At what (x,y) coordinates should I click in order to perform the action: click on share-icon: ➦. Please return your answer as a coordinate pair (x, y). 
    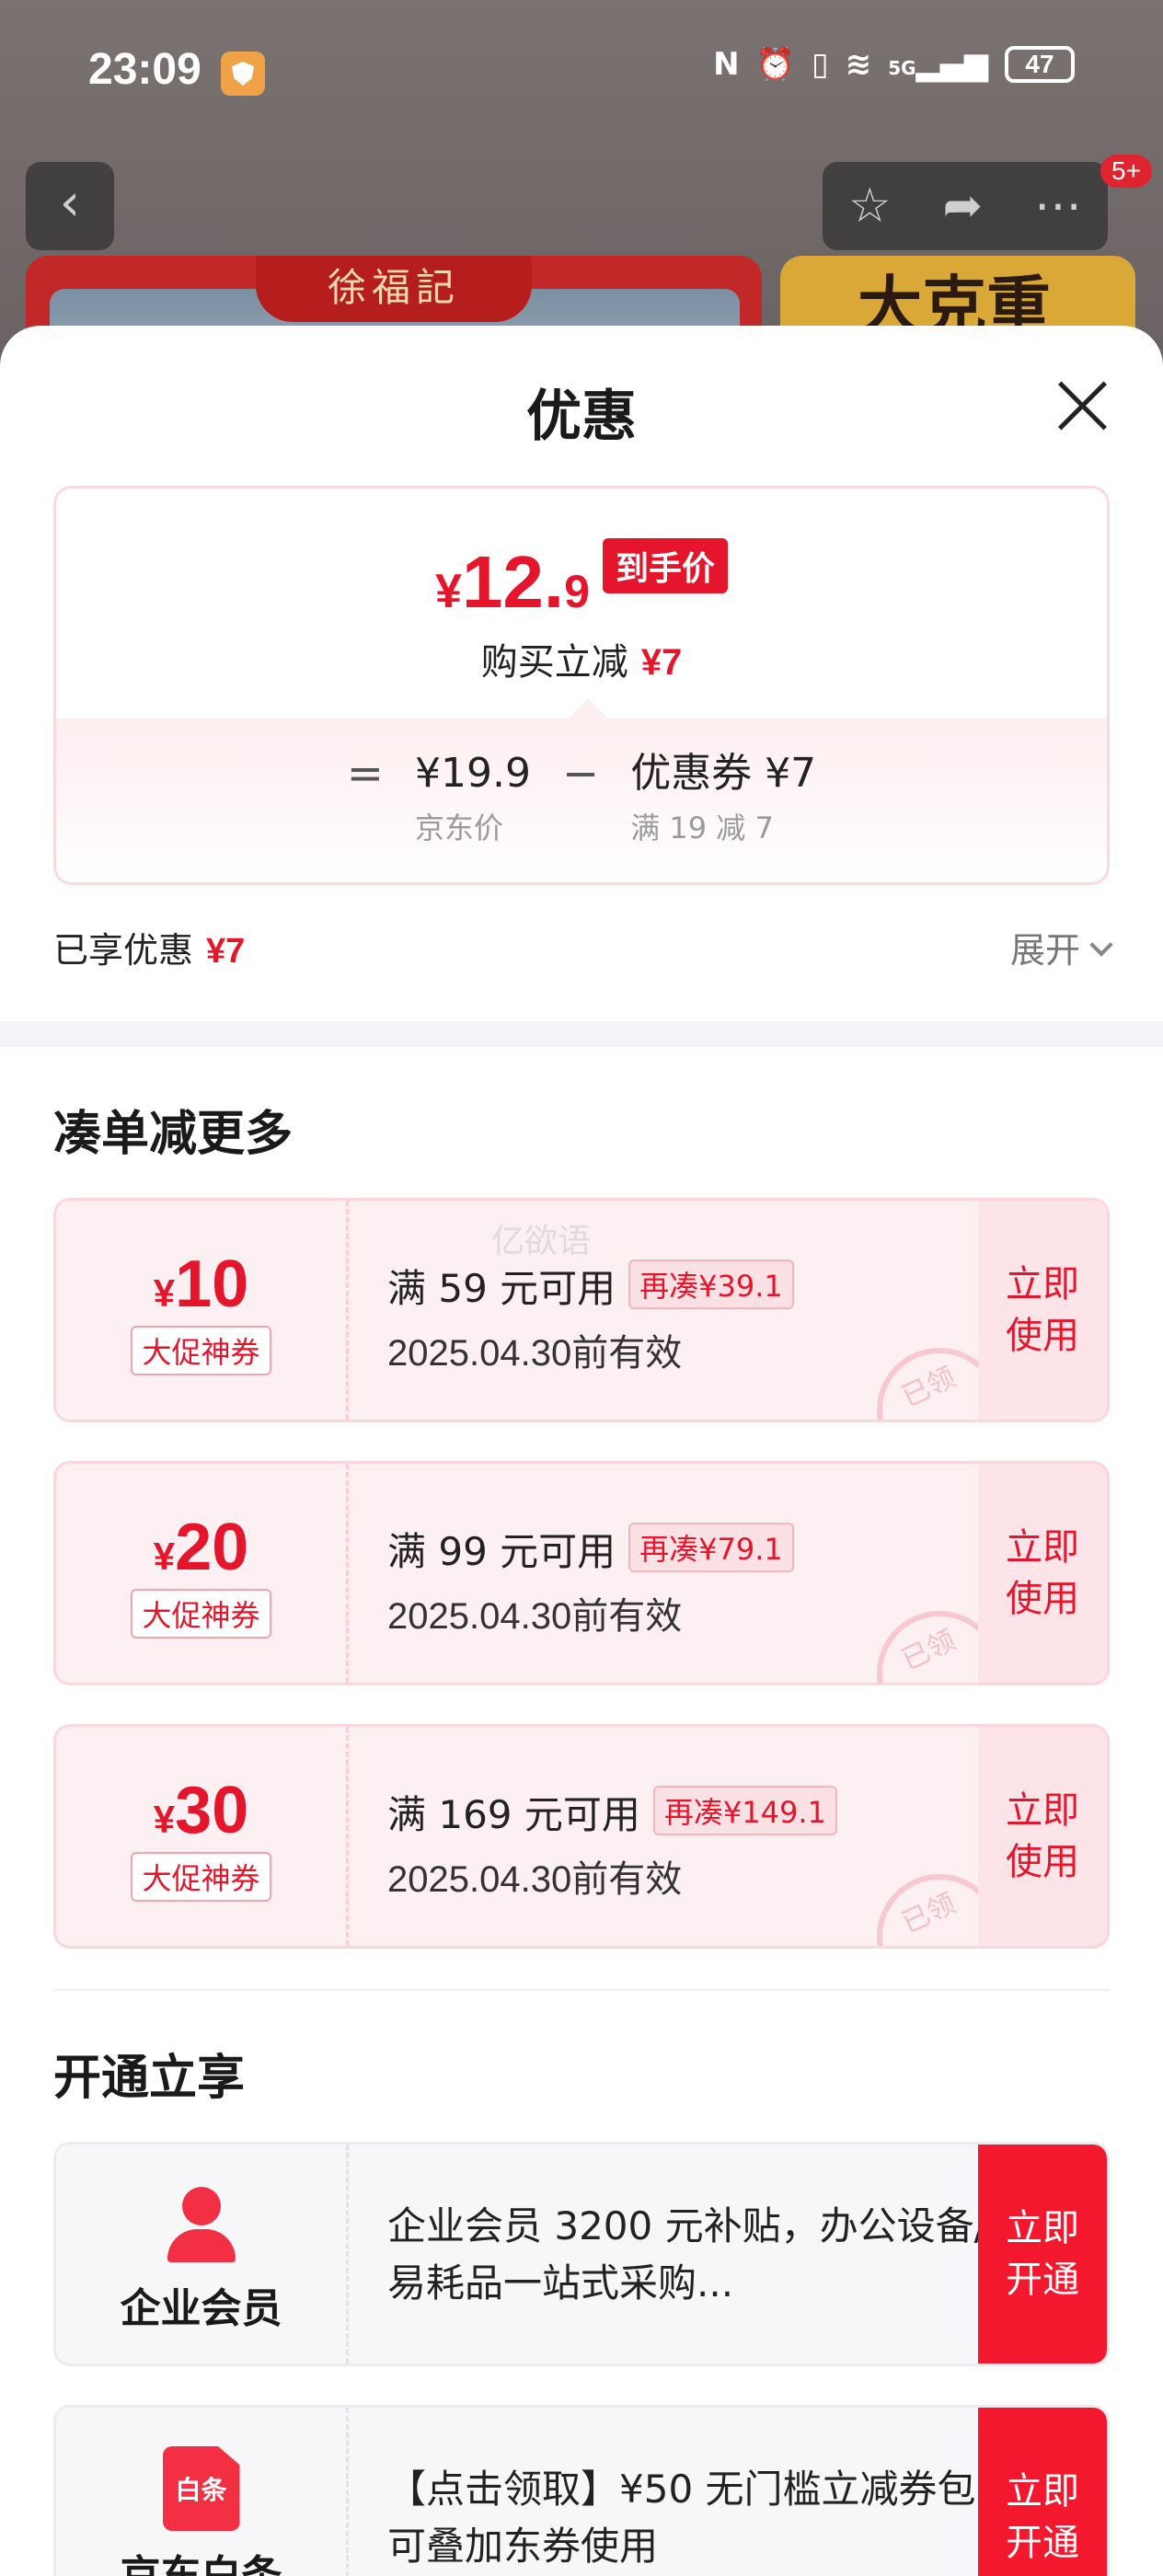
    Looking at the image, I should click on (964, 206).